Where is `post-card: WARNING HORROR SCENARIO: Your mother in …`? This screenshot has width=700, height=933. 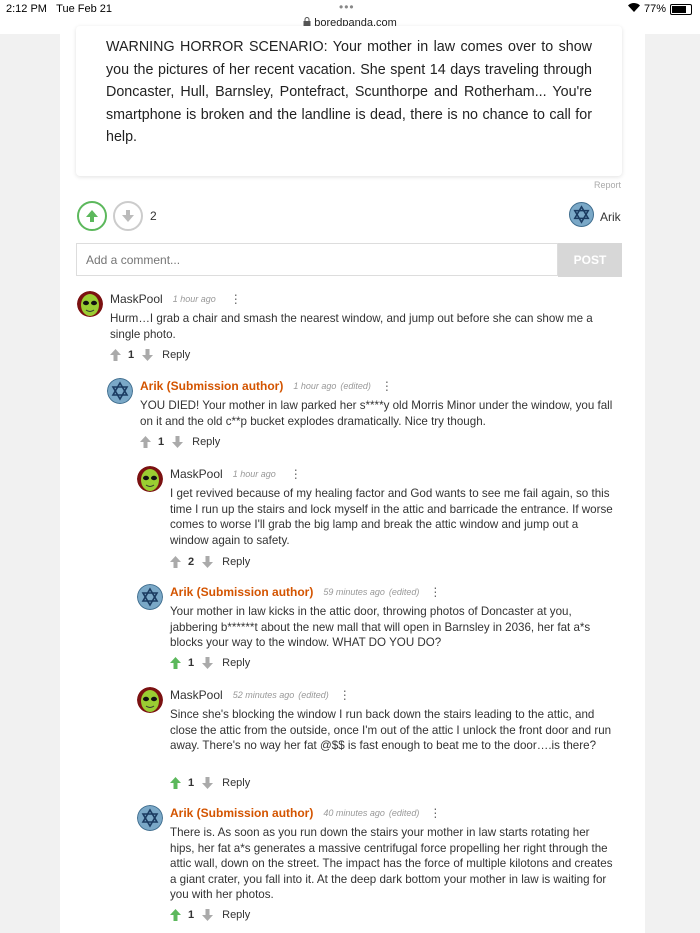 post-card: WARNING HORROR SCENARIO: Your mother in … is located at coordinates (349, 101).